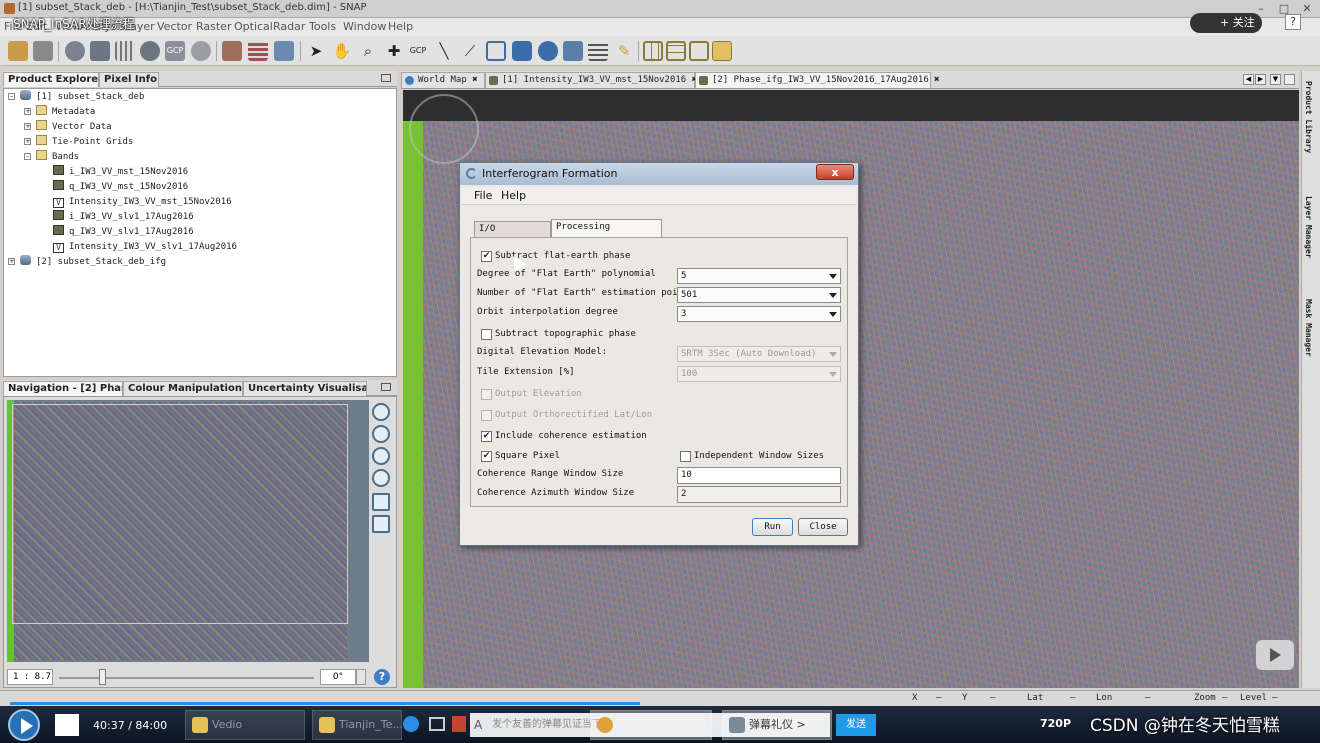  What do you see at coordinates (289, 26) in the screenshot?
I see `menu-radar: Radar` at bounding box center [289, 26].